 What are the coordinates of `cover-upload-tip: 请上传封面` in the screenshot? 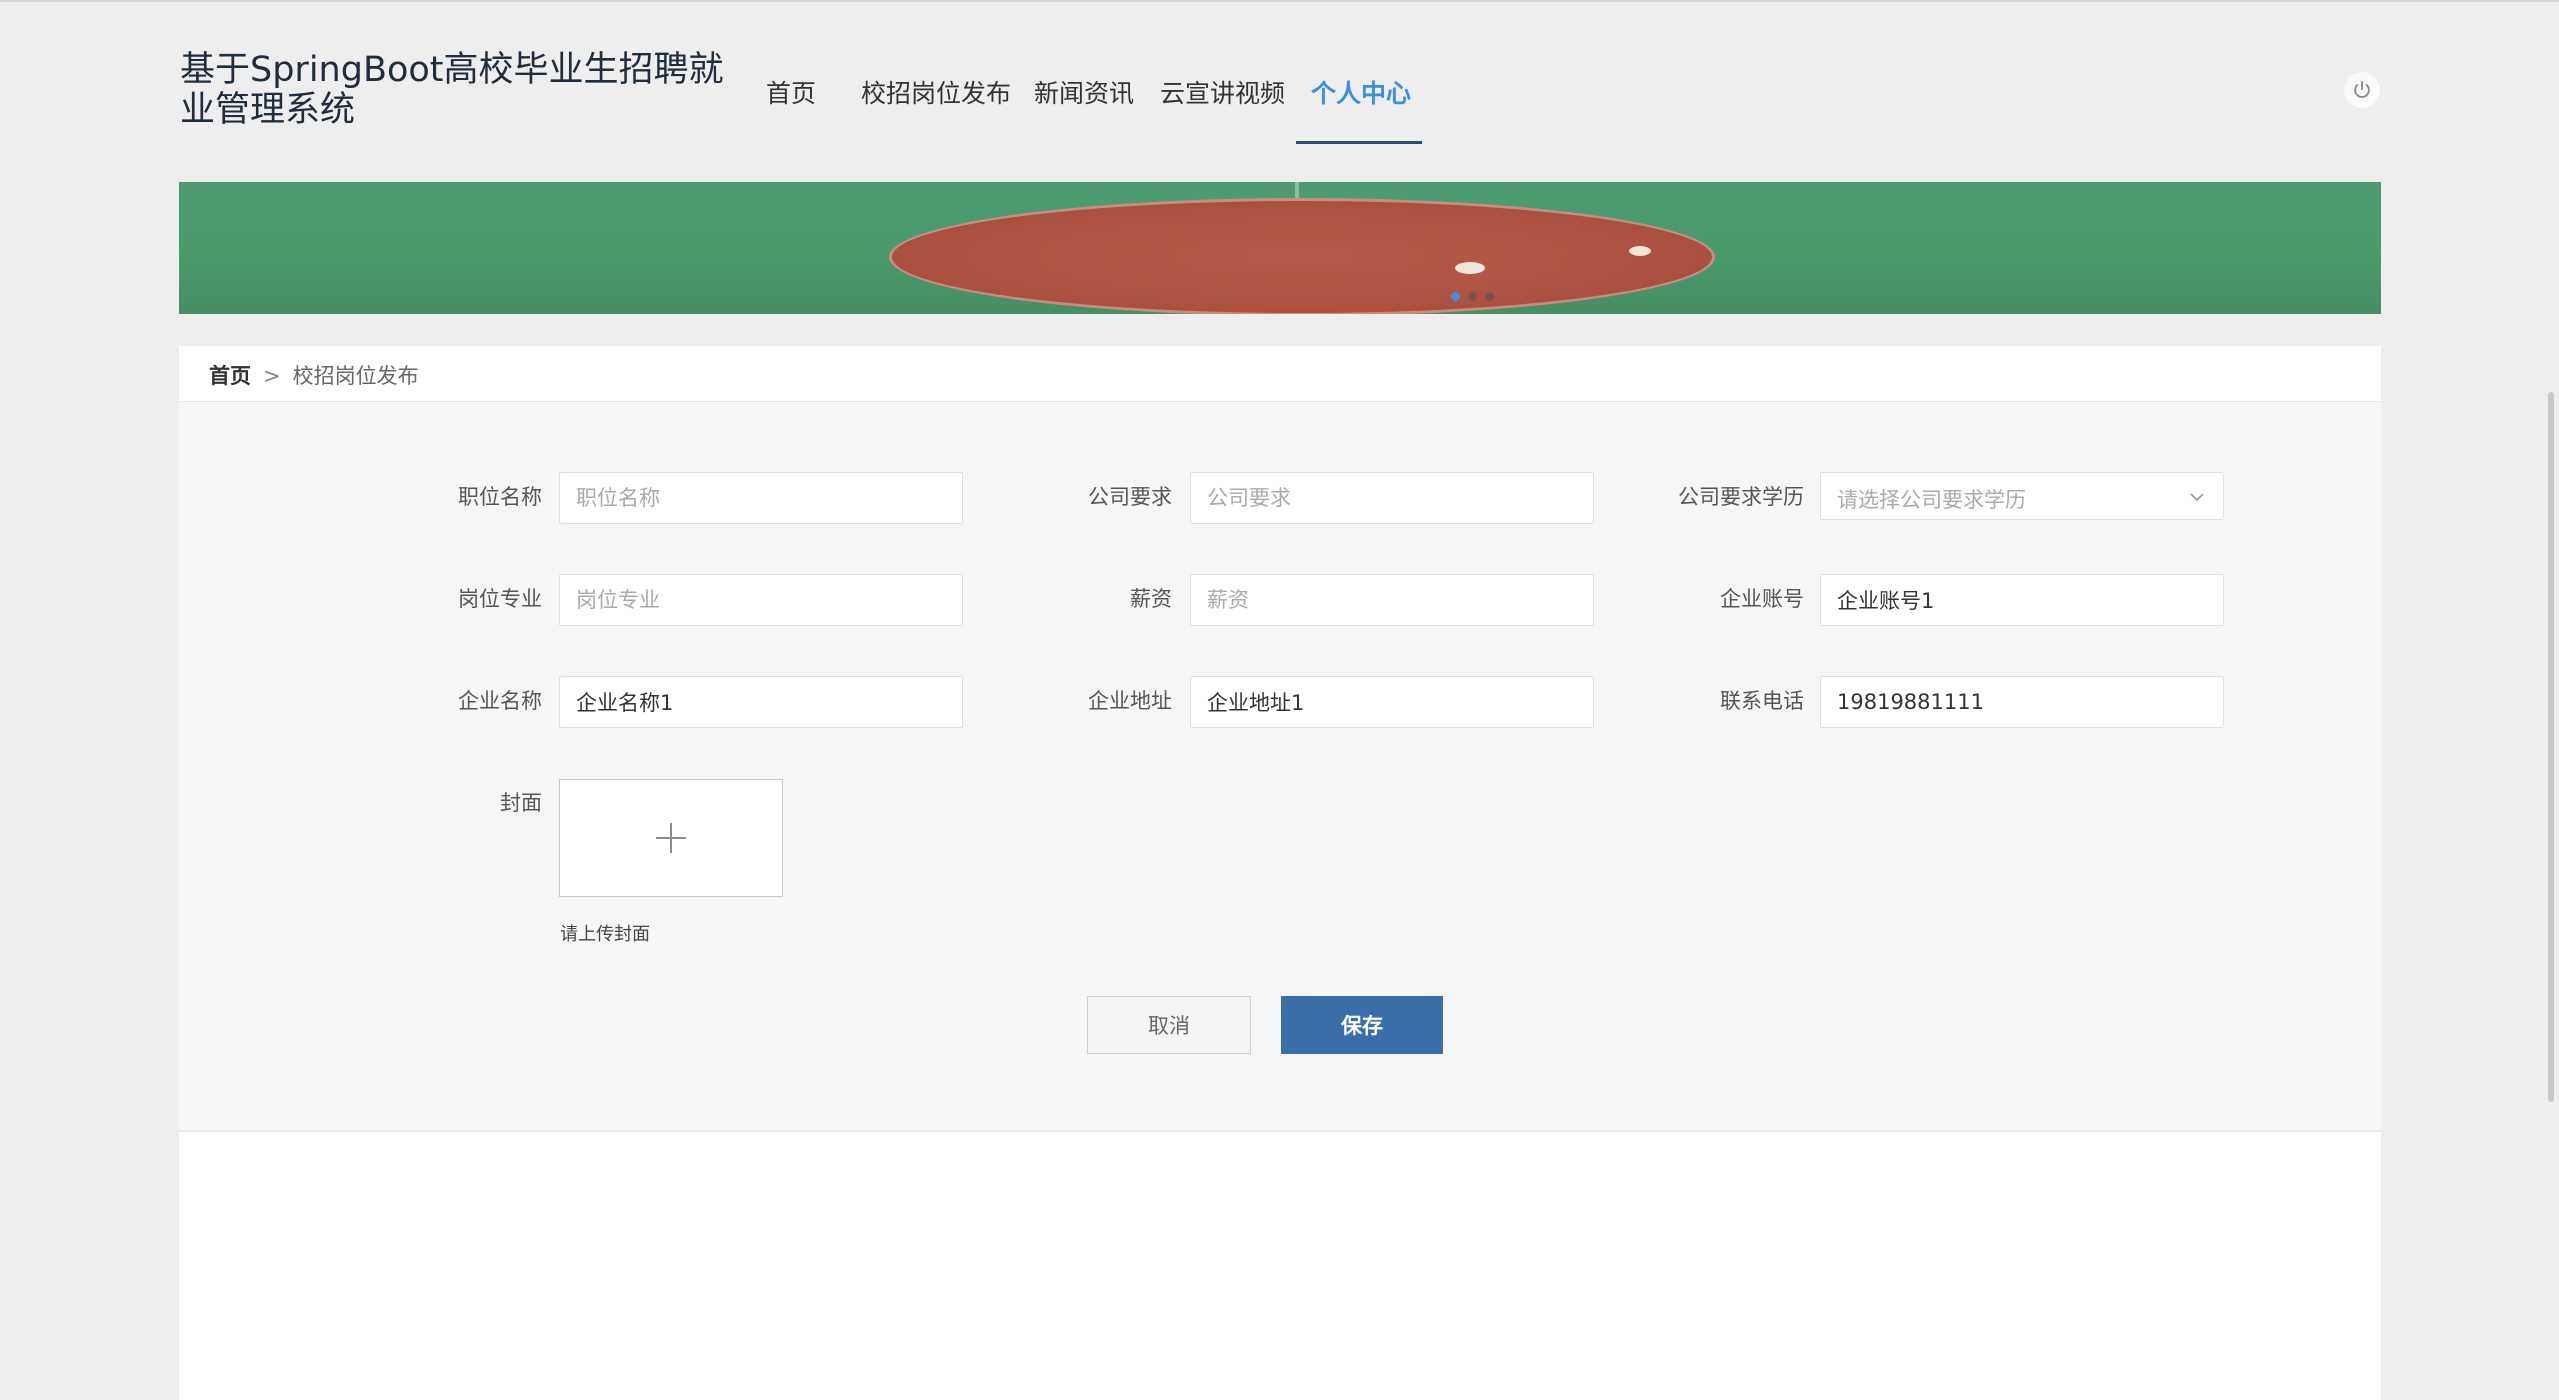 It's located at (605, 934).